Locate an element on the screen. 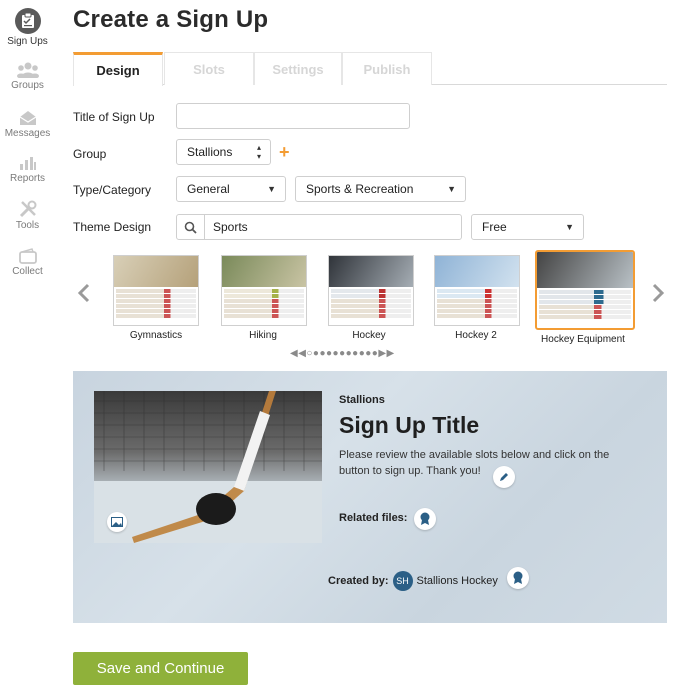  category-select-value: Sports & Recreation is located at coordinates (360, 189).